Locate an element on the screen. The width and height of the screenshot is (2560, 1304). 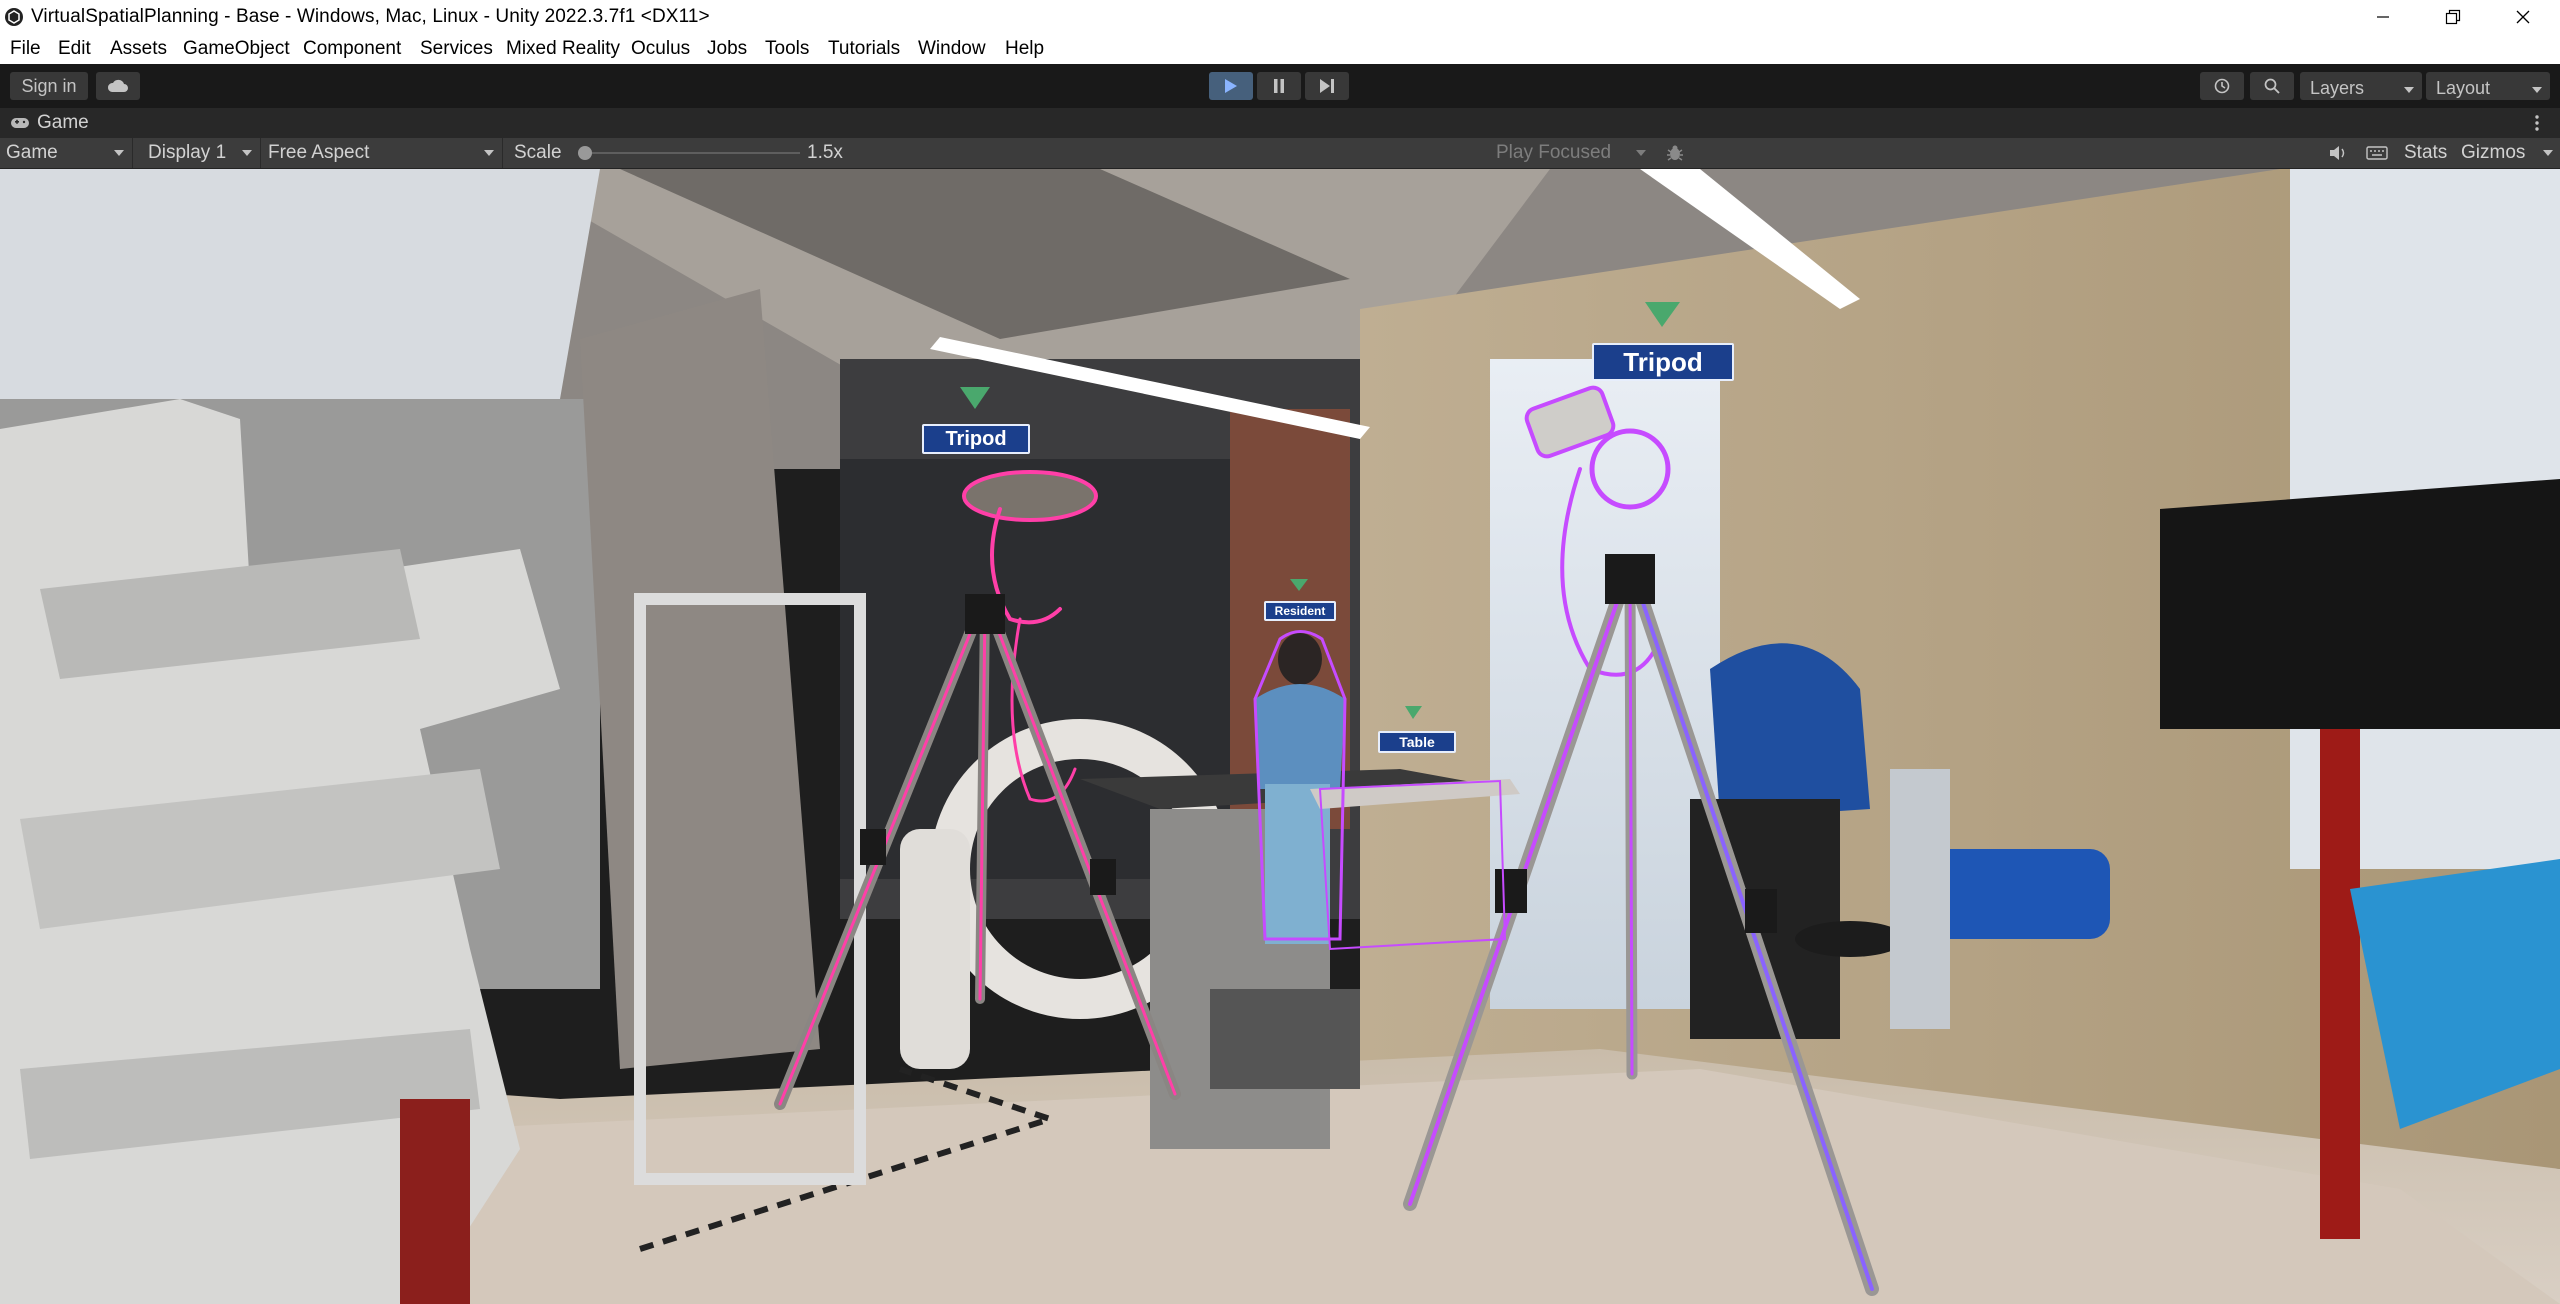
view-type-dropdown: Game is located at coordinates (66, 153).